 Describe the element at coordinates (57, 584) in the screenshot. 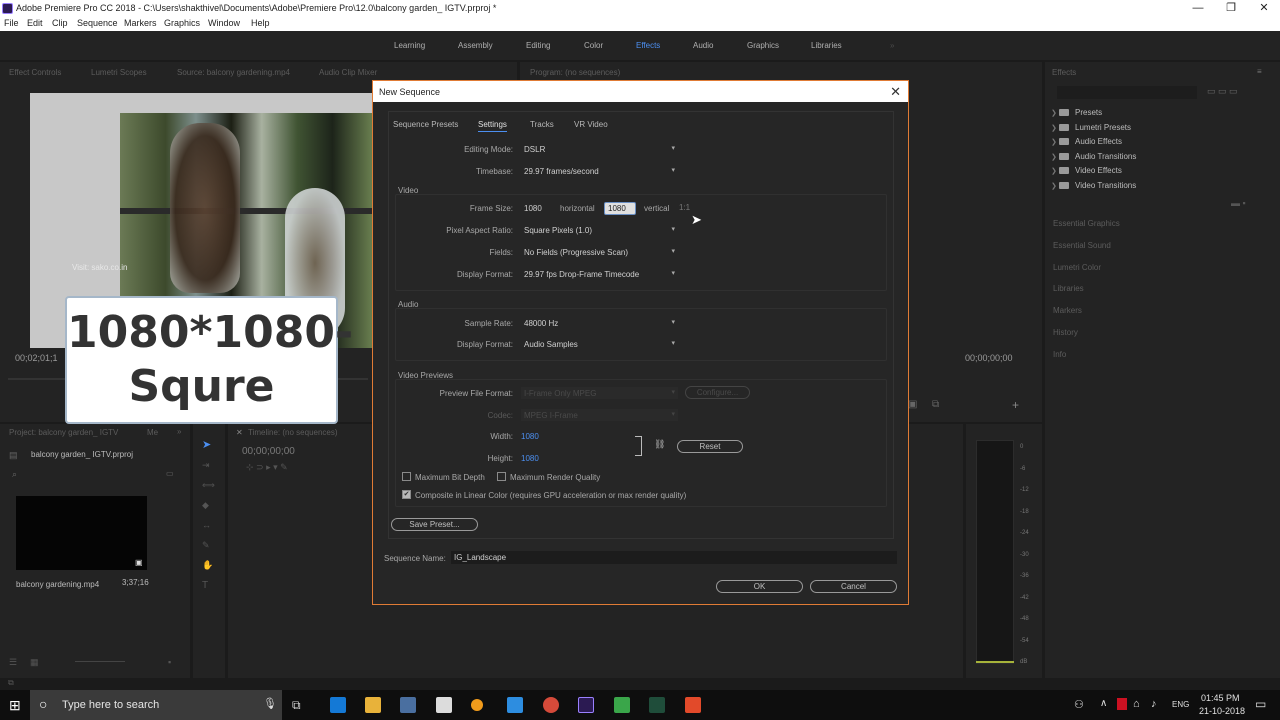

I see `clip-name: balcony gardening.mp4` at that location.